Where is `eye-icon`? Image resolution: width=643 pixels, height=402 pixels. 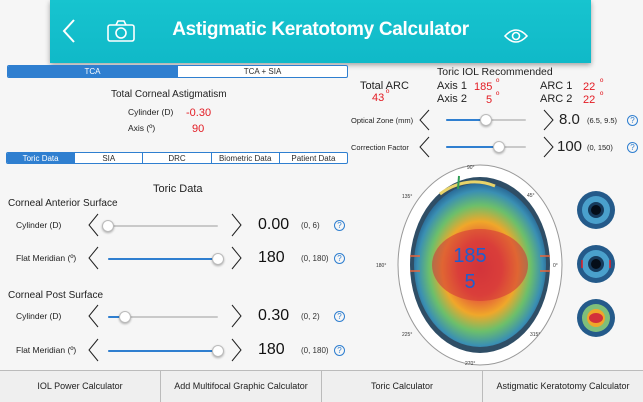
eye-icon is located at coordinates (516, 36).